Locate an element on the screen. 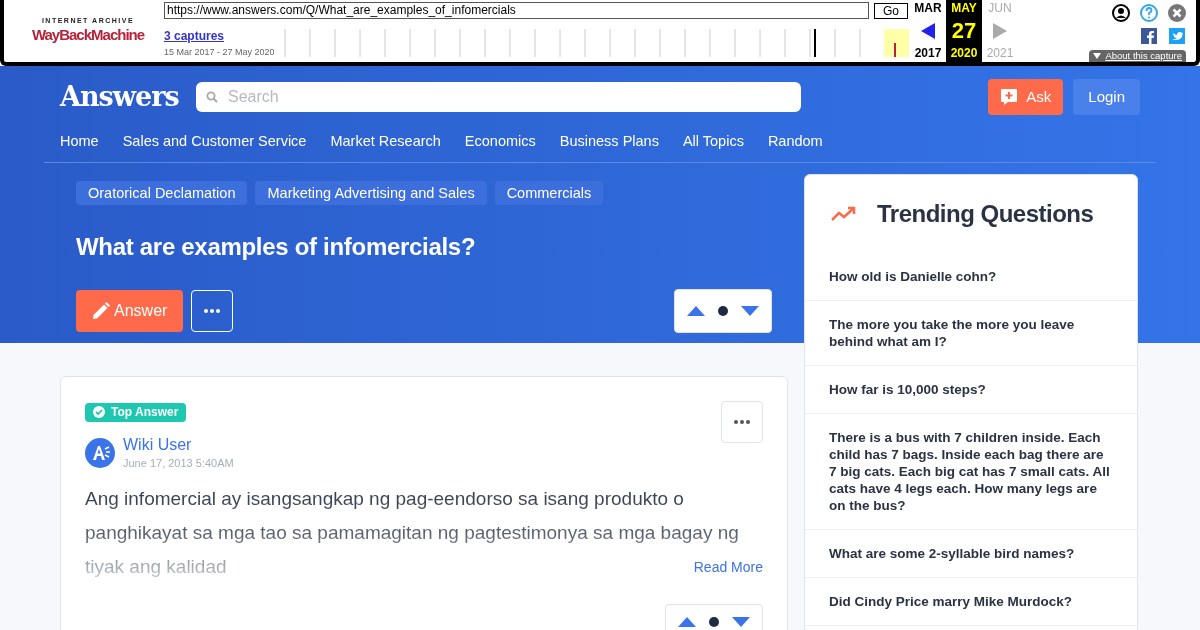  user-icon is located at coordinates (1121, 13).